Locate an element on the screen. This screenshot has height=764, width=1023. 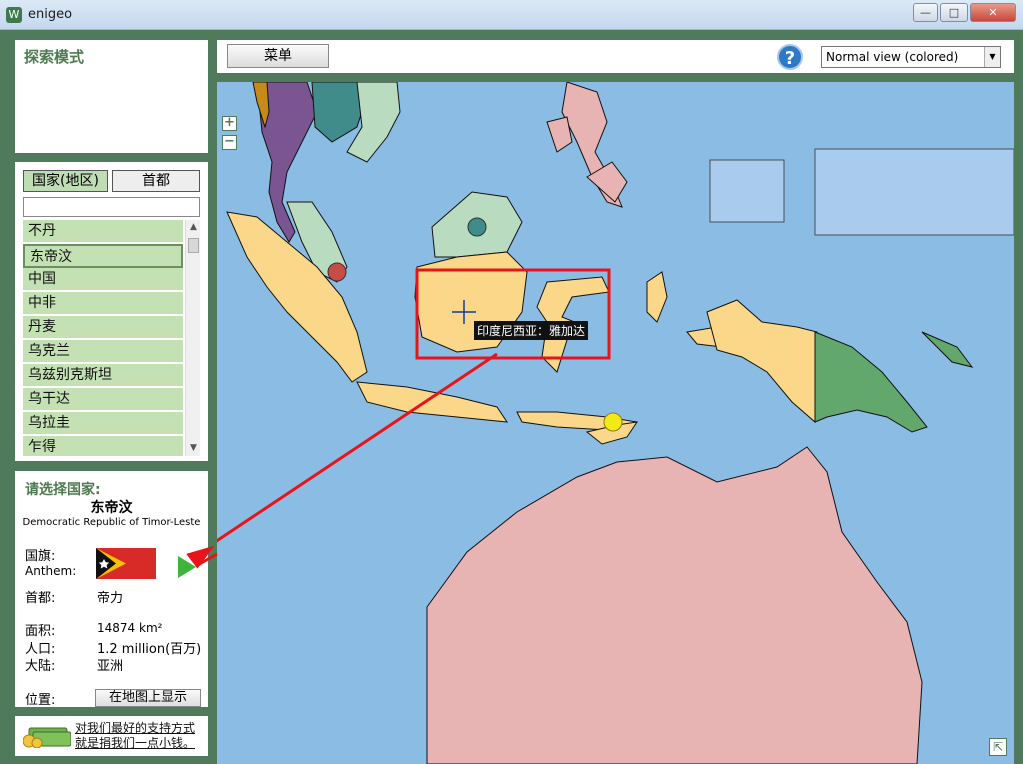
tab-countries: 国家(地区) is located at coordinates (65, 181).